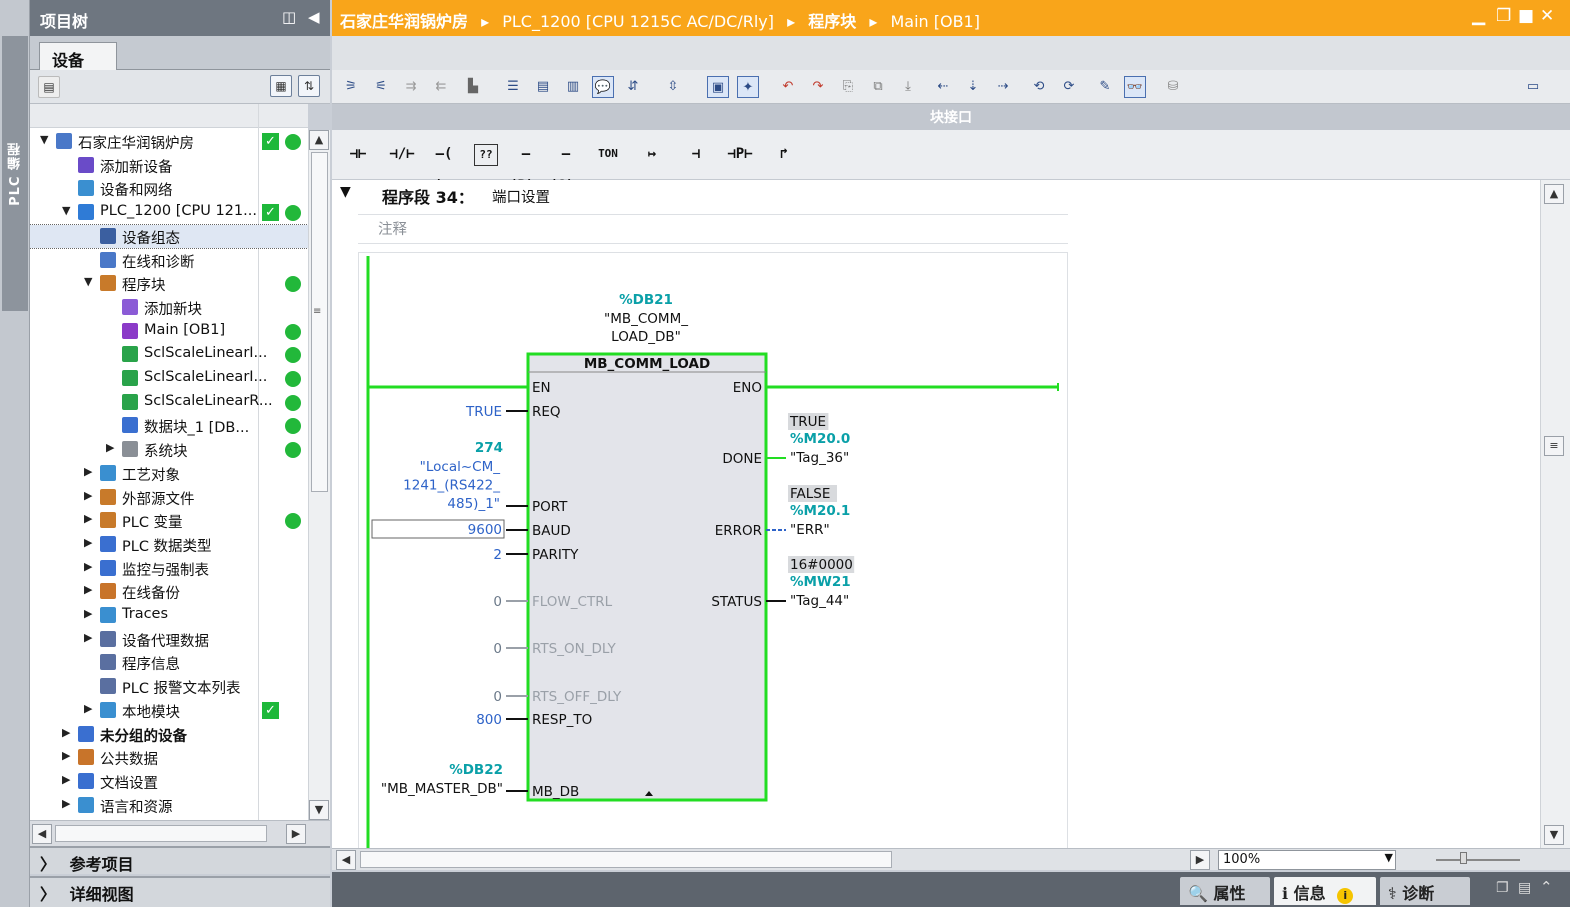 This screenshot has width=1570, height=907. Describe the element at coordinates (1463, 858) in the screenshot. I see `zoom-slider-handle` at that location.